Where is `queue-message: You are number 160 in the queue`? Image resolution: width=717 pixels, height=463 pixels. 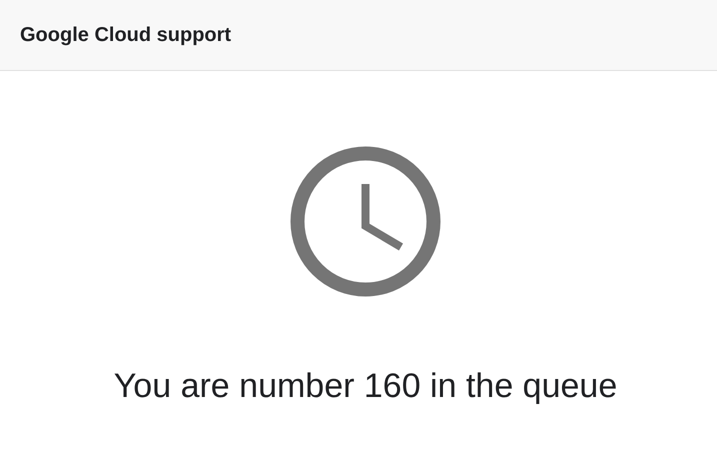
queue-message: You are number 160 in the queue is located at coordinates (366, 386).